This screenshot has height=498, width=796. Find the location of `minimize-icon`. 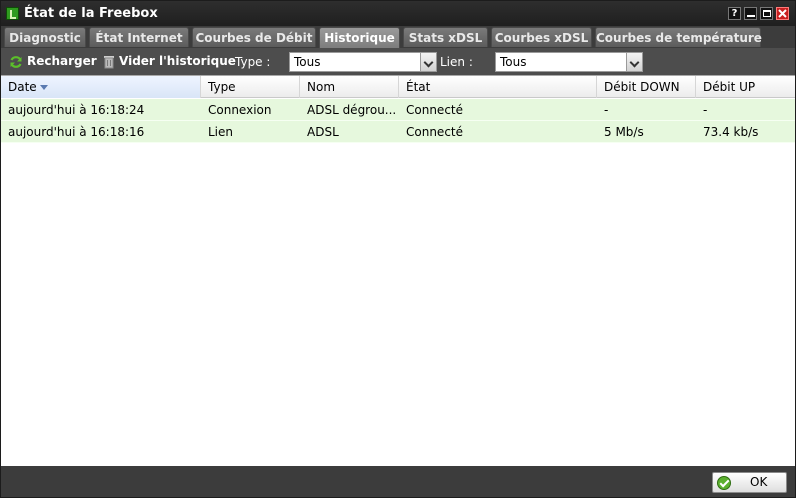

minimize-icon is located at coordinates (751, 16).